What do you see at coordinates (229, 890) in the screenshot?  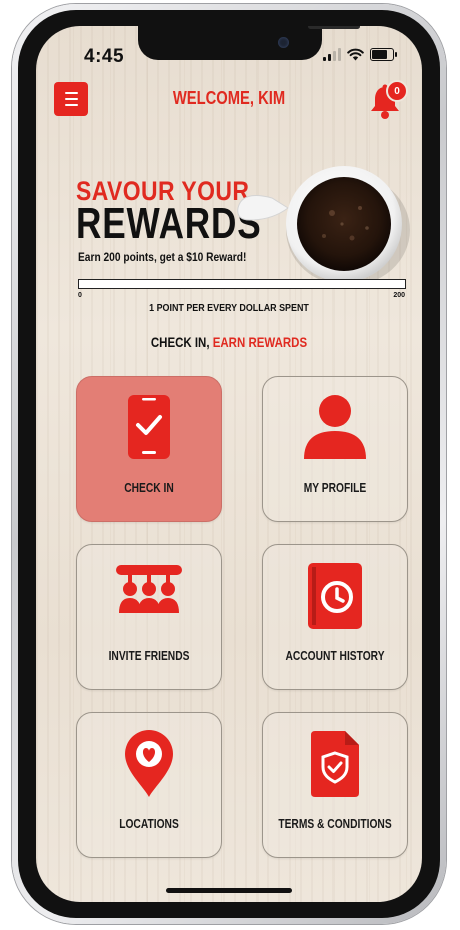 I see `home-indicator` at bounding box center [229, 890].